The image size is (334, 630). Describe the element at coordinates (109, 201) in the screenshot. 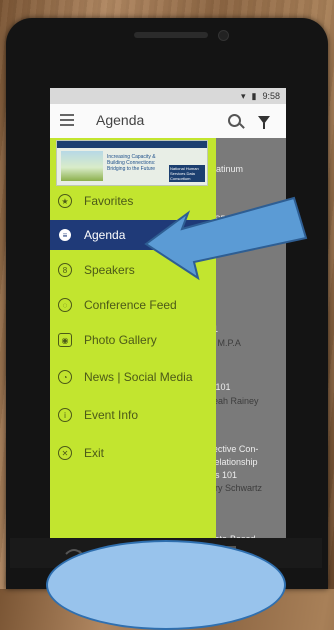

I see `drawer-item-label: Favorites` at that location.